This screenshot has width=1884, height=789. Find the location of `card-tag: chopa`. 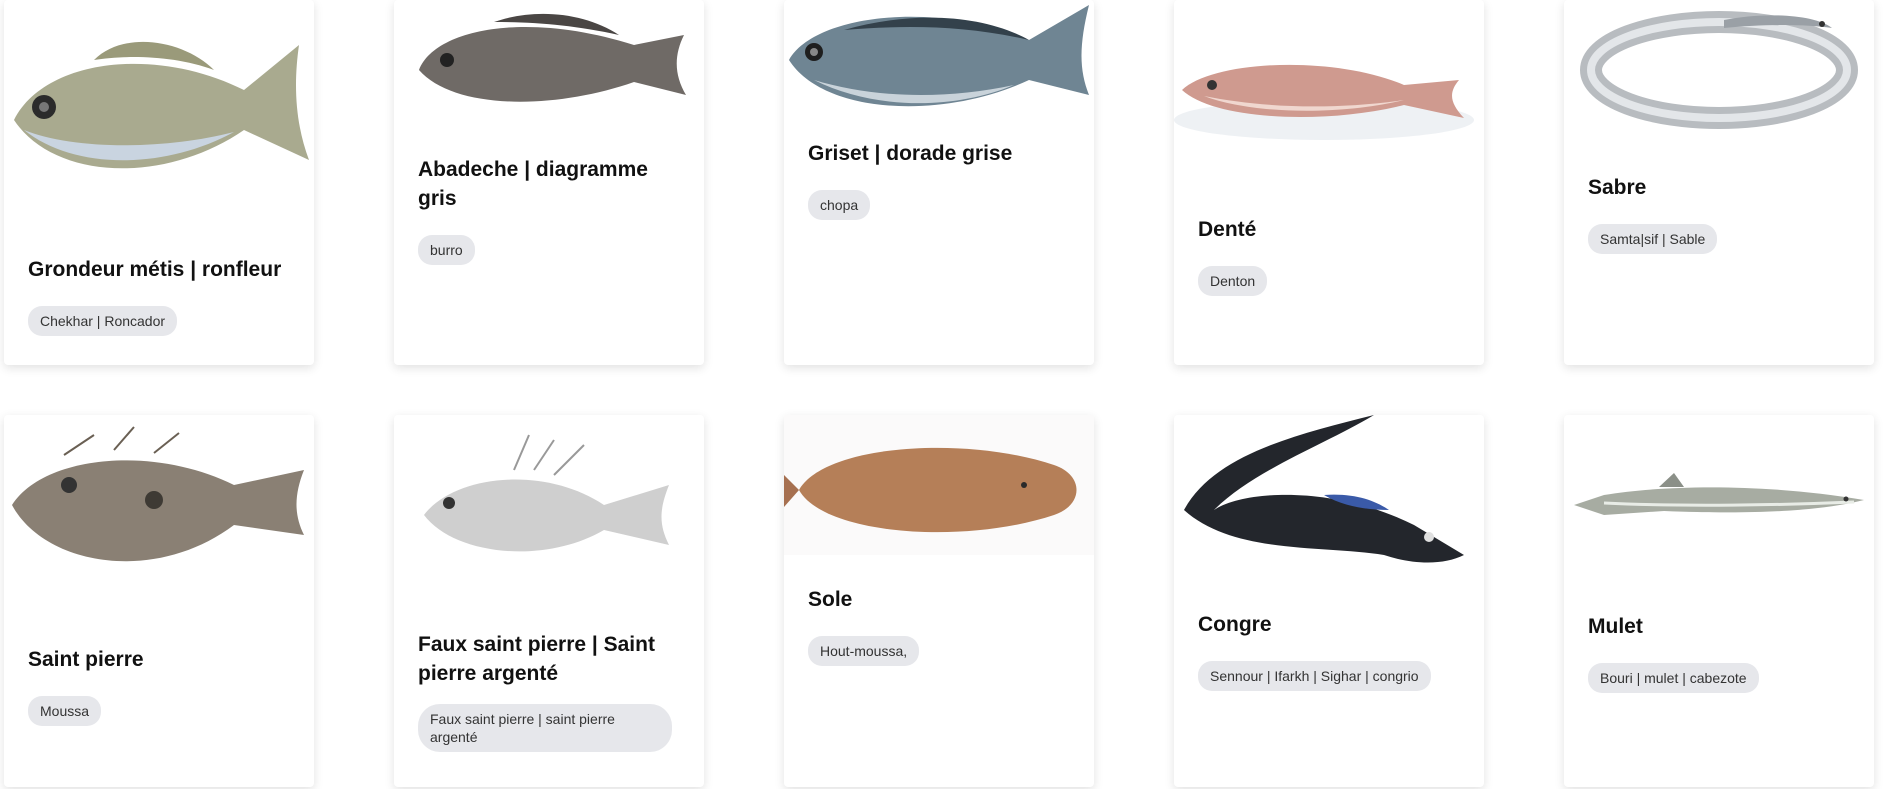

card-tag: chopa is located at coordinates (839, 205).